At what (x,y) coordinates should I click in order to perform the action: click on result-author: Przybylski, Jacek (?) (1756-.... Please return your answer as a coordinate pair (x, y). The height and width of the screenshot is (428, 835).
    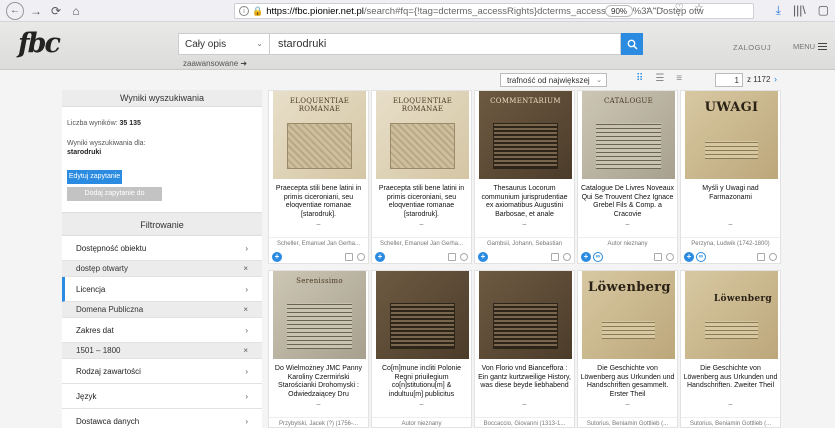
    Looking at the image, I should click on (318, 422).